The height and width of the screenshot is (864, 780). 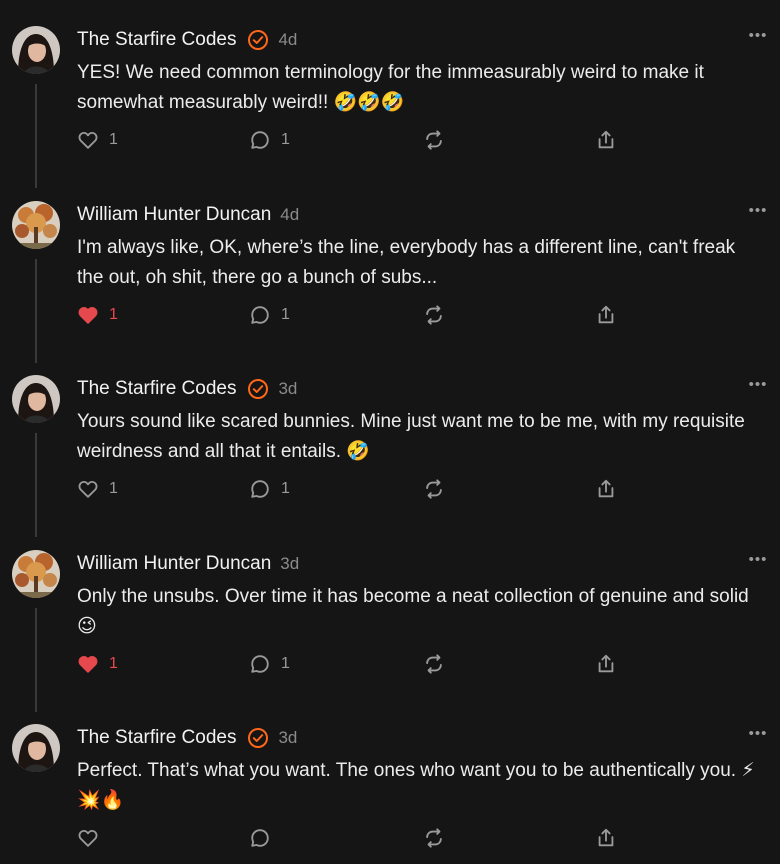 I want to click on comment-actions, so click(x=357, y=838).